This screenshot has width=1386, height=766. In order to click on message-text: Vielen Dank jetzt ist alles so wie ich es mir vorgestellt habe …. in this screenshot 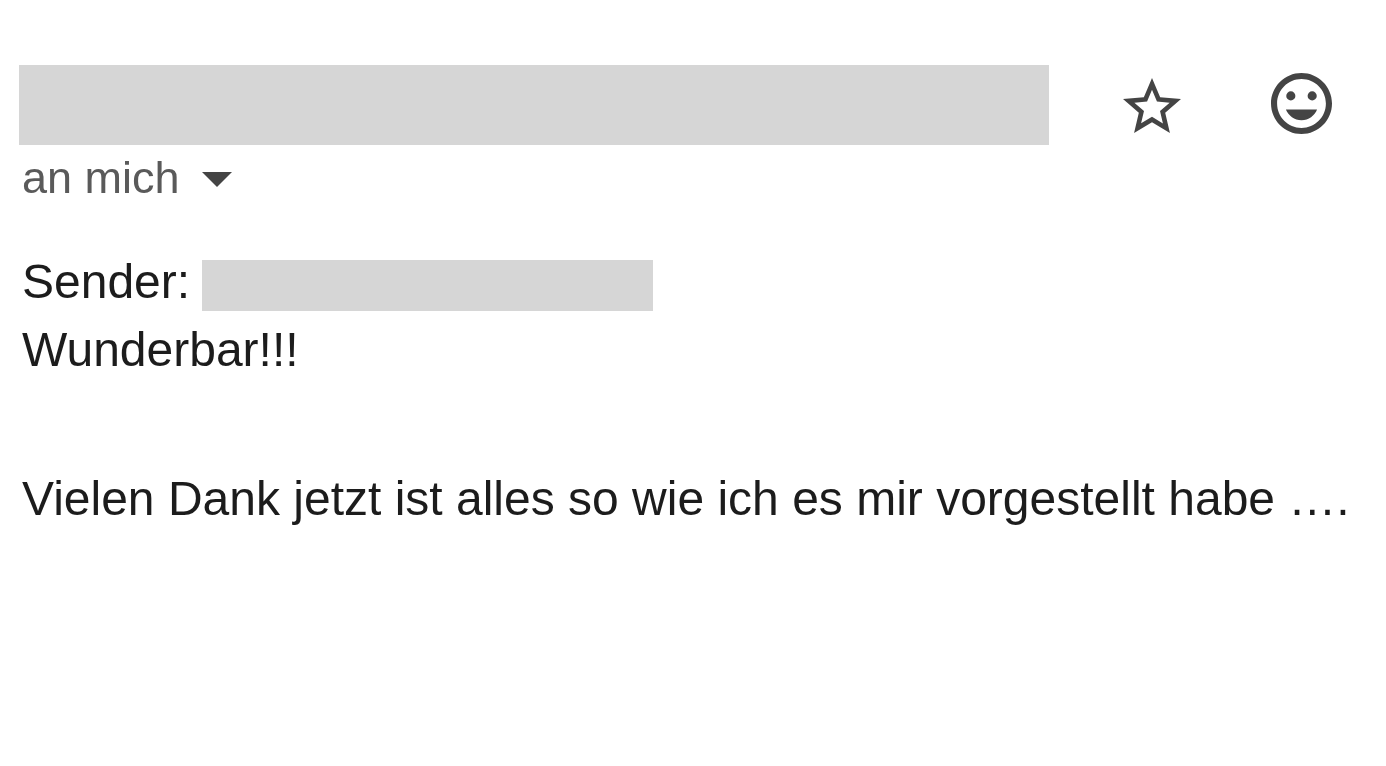, I will do `click(686, 499)`.